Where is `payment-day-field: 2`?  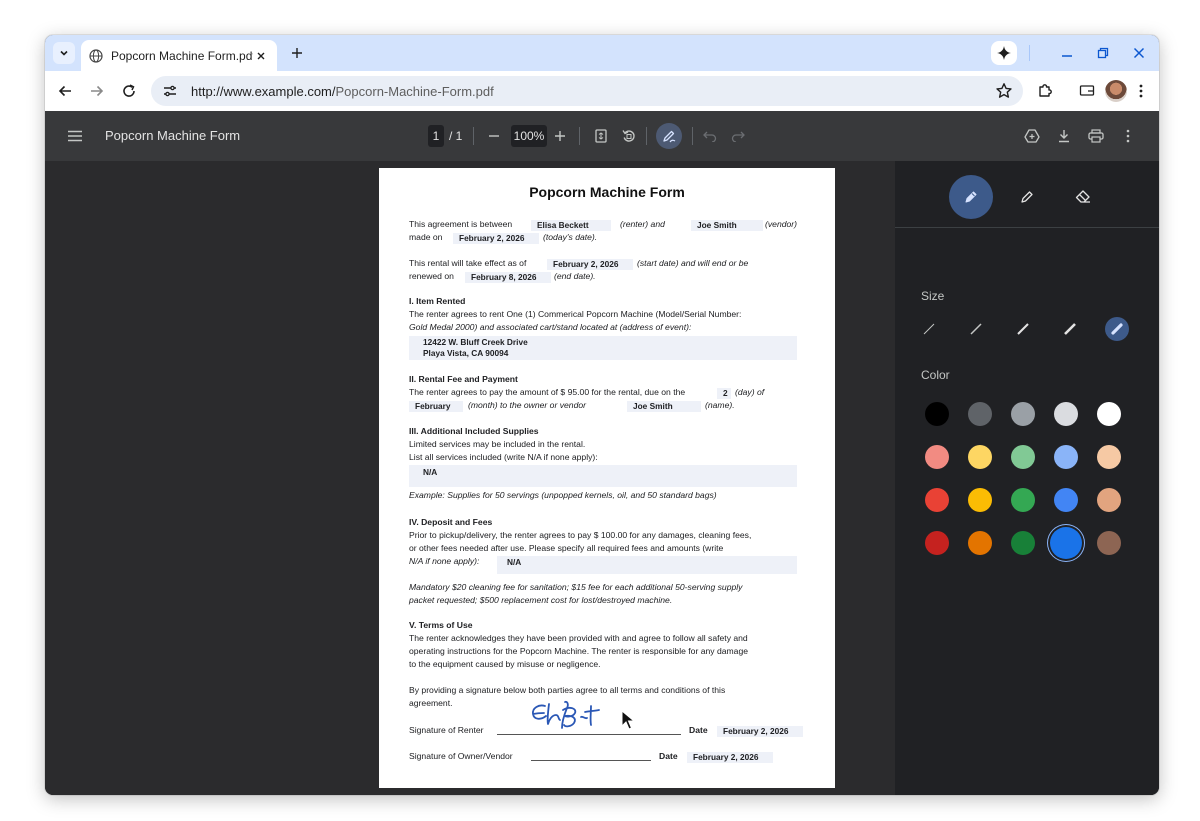 payment-day-field: 2 is located at coordinates (724, 393).